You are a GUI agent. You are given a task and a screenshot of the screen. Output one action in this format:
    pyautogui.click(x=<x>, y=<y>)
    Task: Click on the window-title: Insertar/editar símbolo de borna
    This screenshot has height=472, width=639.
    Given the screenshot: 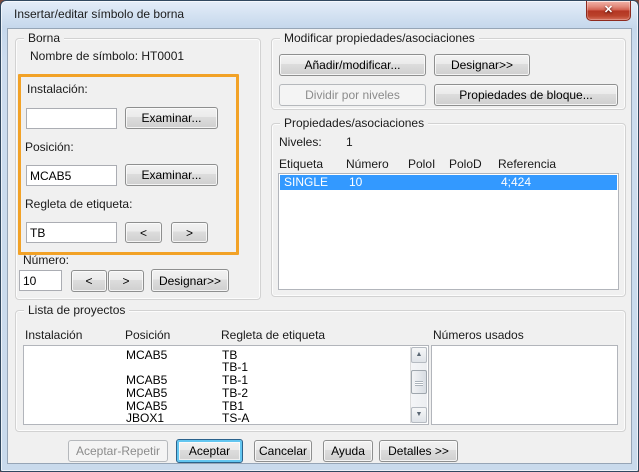 What is the action you would take?
    pyautogui.click(x=99, y=14)
    